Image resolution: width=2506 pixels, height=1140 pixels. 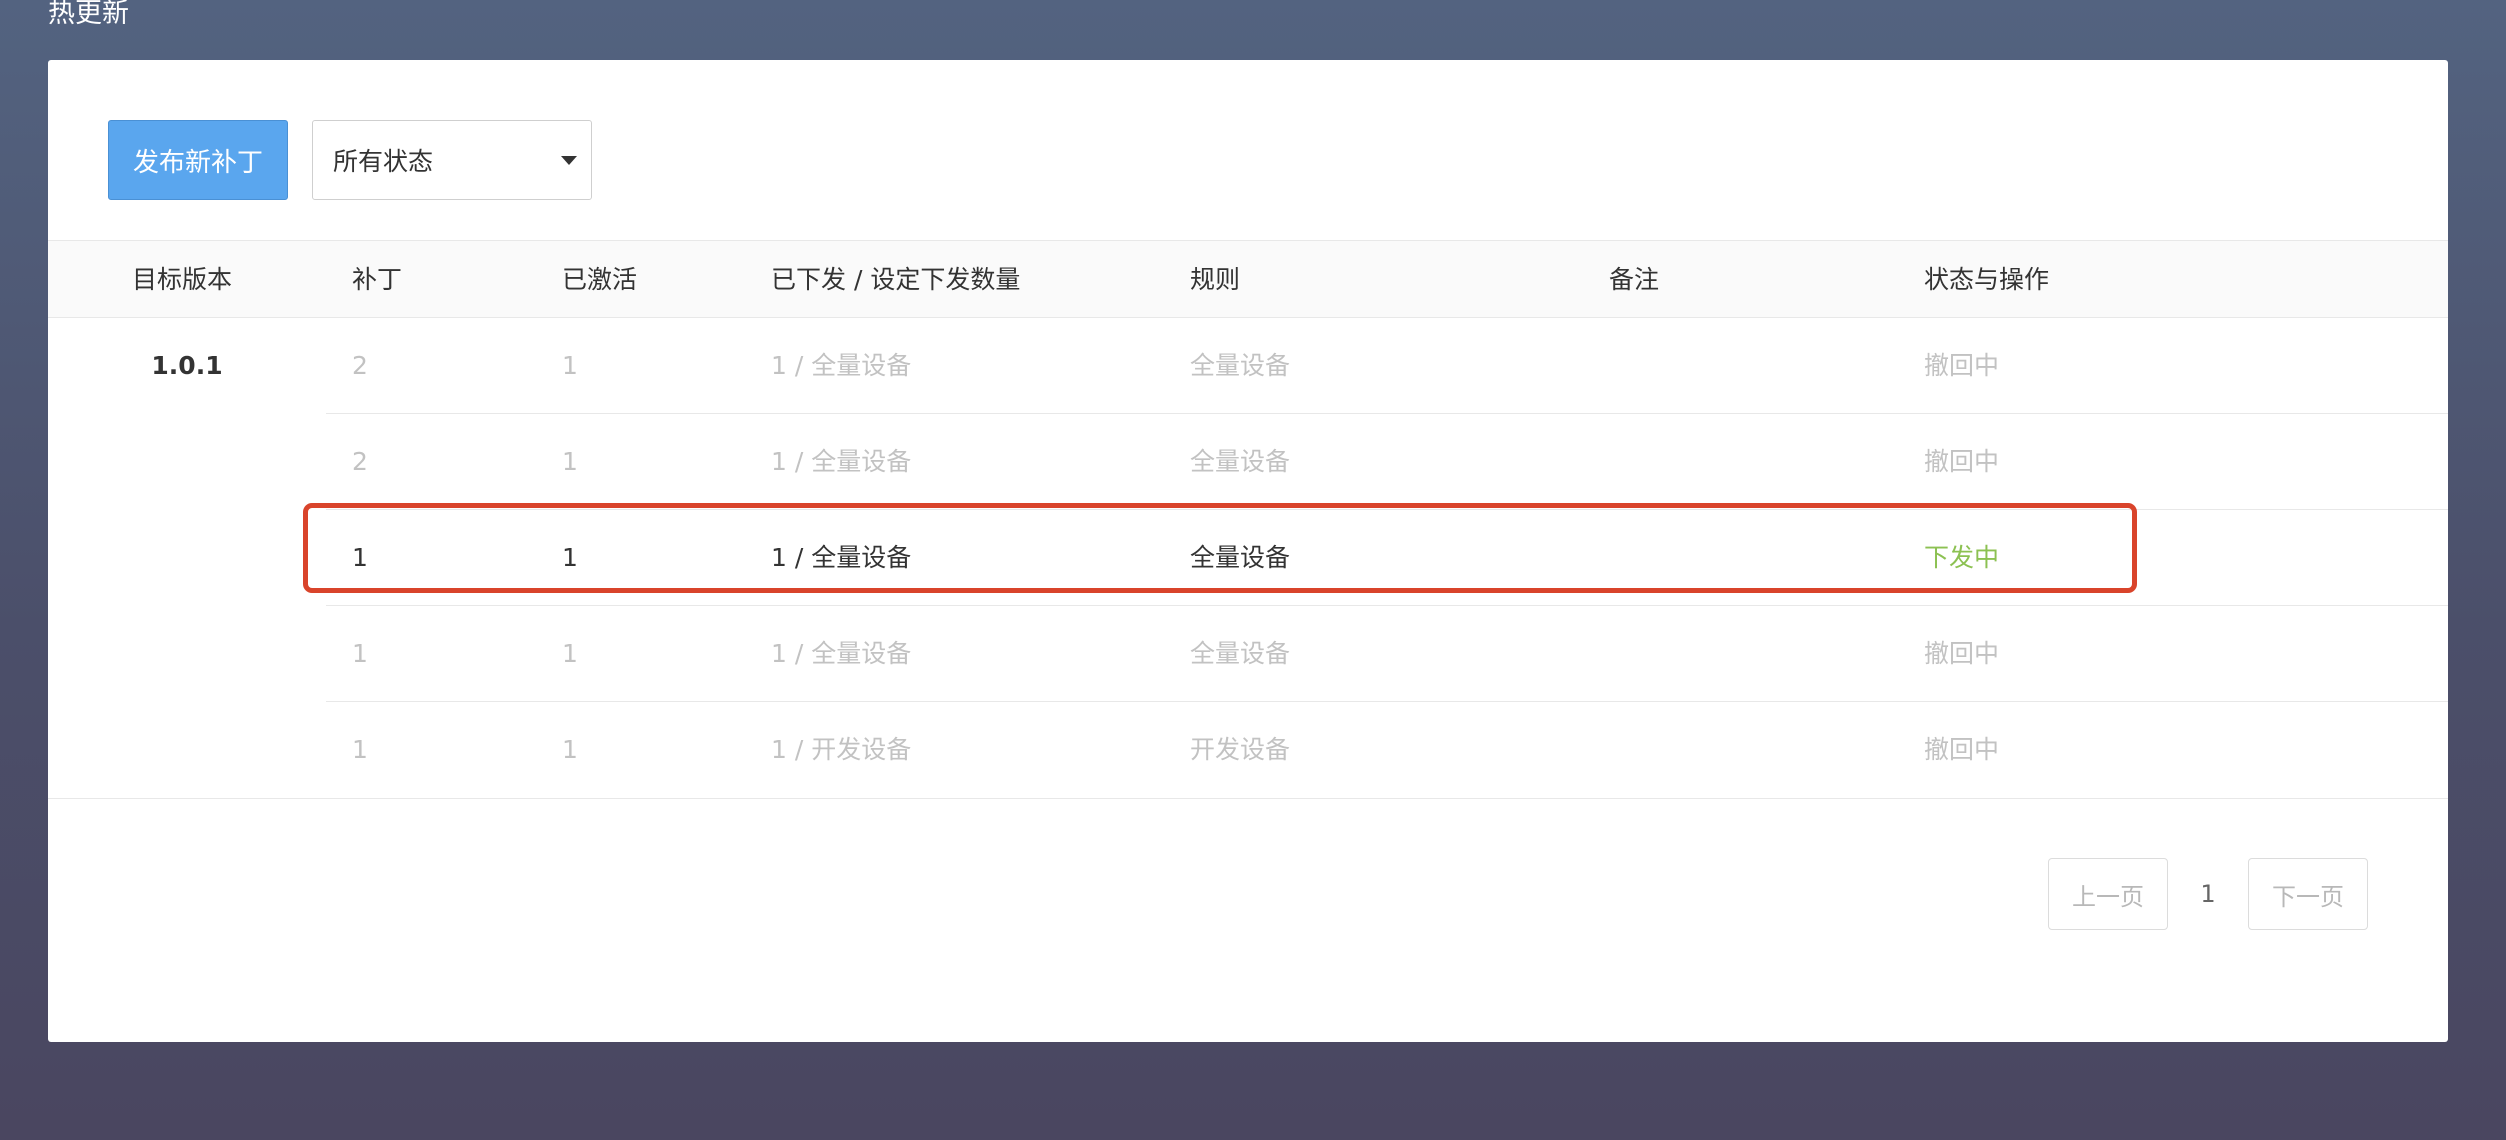 What do you see at coordinates (569, 160) in the screenshot?
I see `chevron-down-icon` at bounding box center [569, 160].